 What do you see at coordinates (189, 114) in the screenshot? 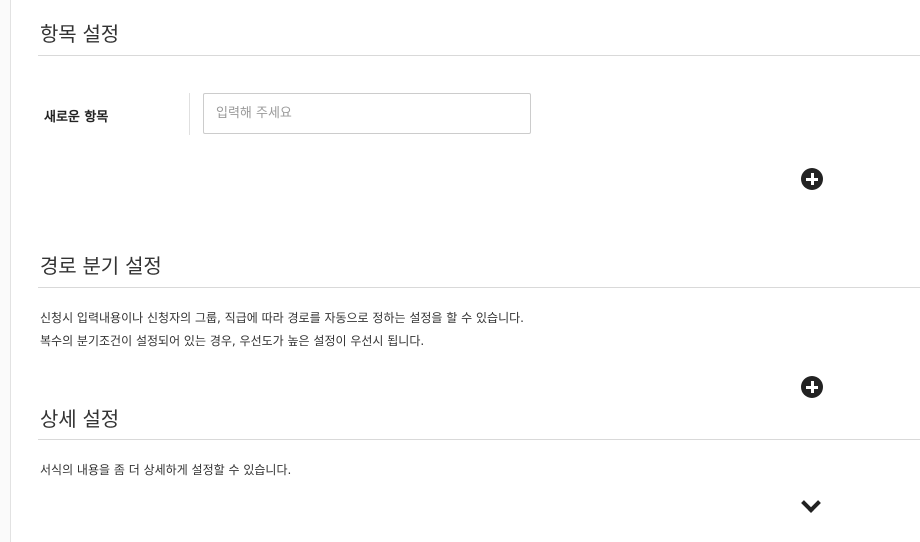
I see `label-separator` at bounding box center [189, 114].